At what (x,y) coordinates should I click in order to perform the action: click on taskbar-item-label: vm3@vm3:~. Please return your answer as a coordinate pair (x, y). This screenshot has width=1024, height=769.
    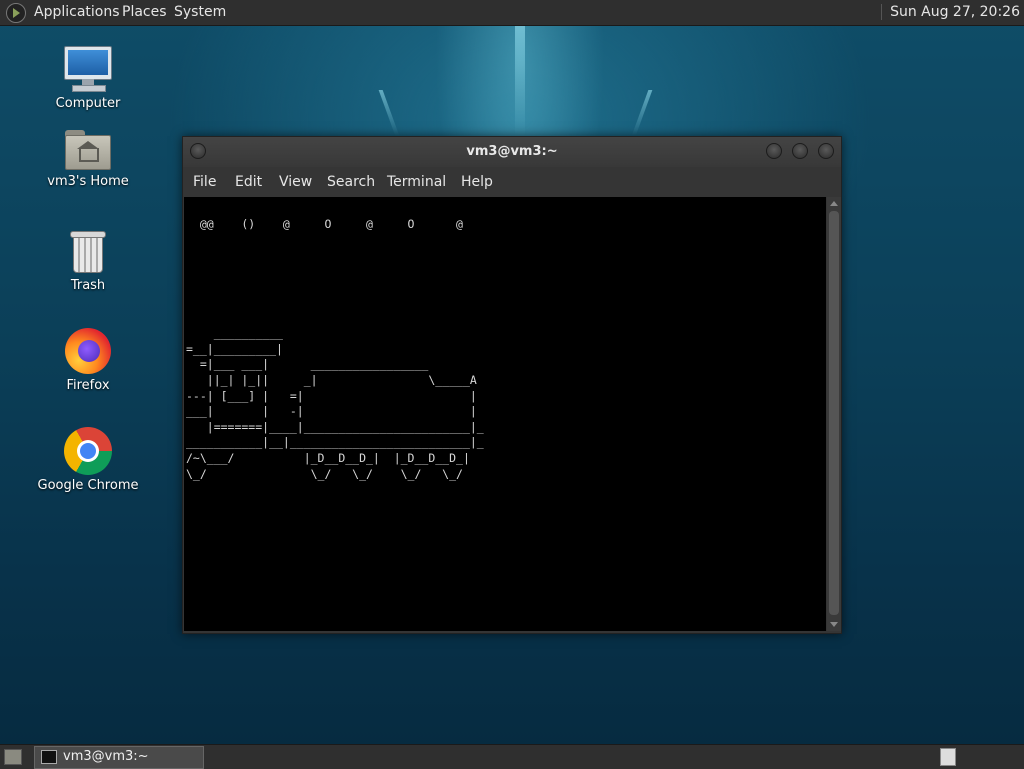
    Looking at the image, I should click on (106, 756).